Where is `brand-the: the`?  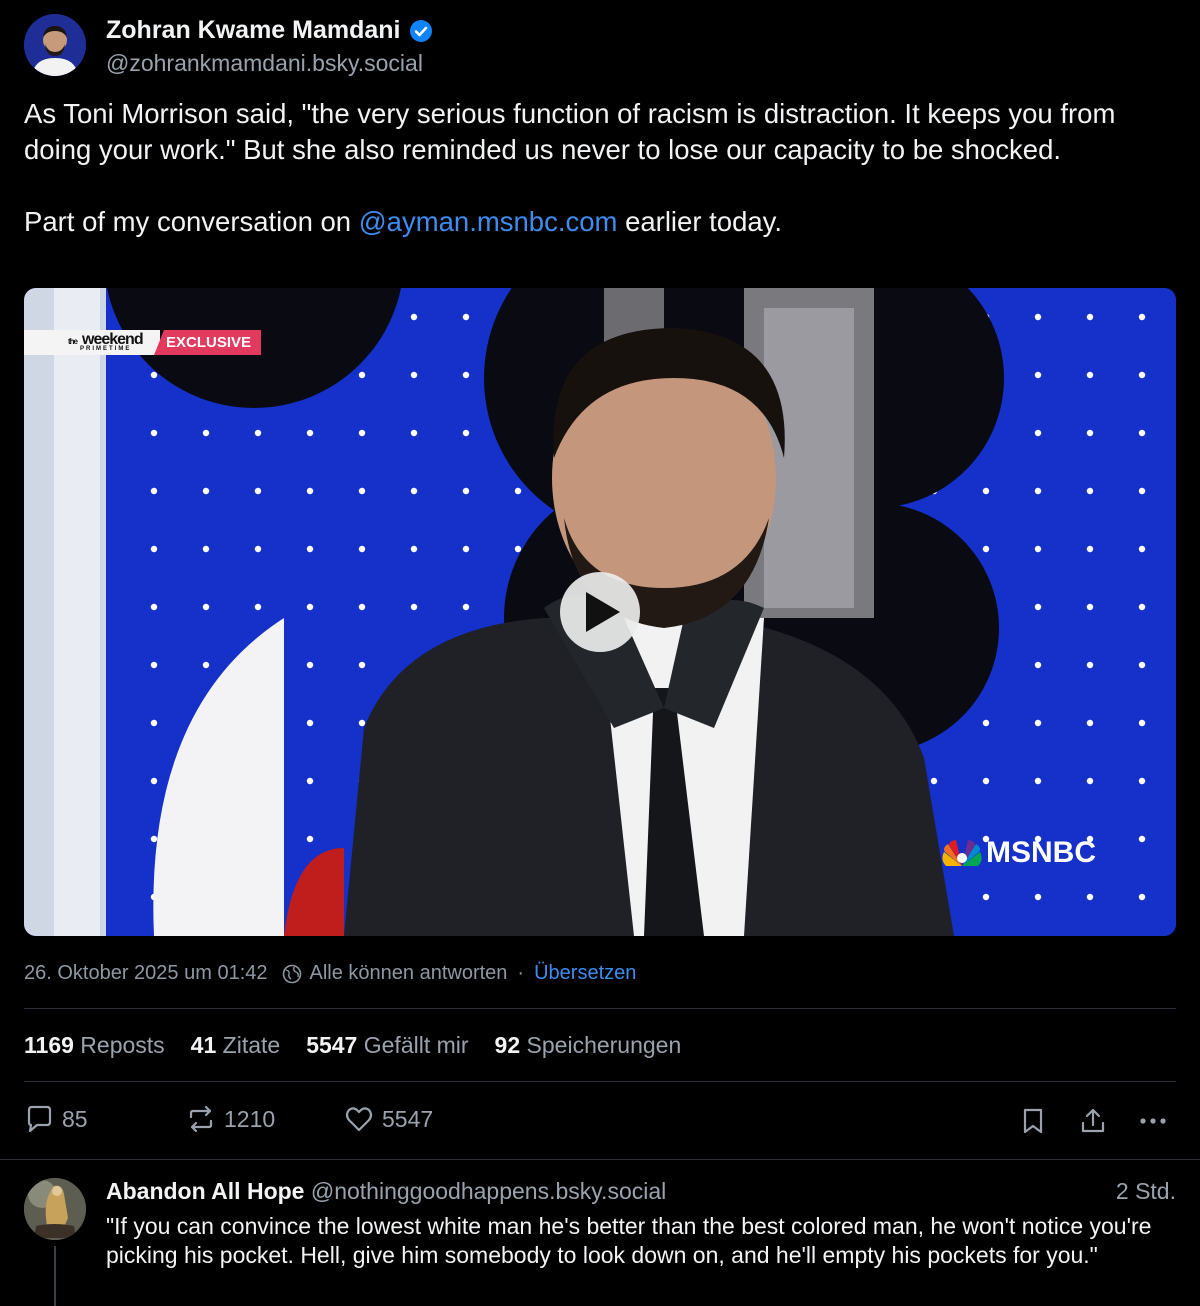
brand-the: the is located at coordinates (73, 341).